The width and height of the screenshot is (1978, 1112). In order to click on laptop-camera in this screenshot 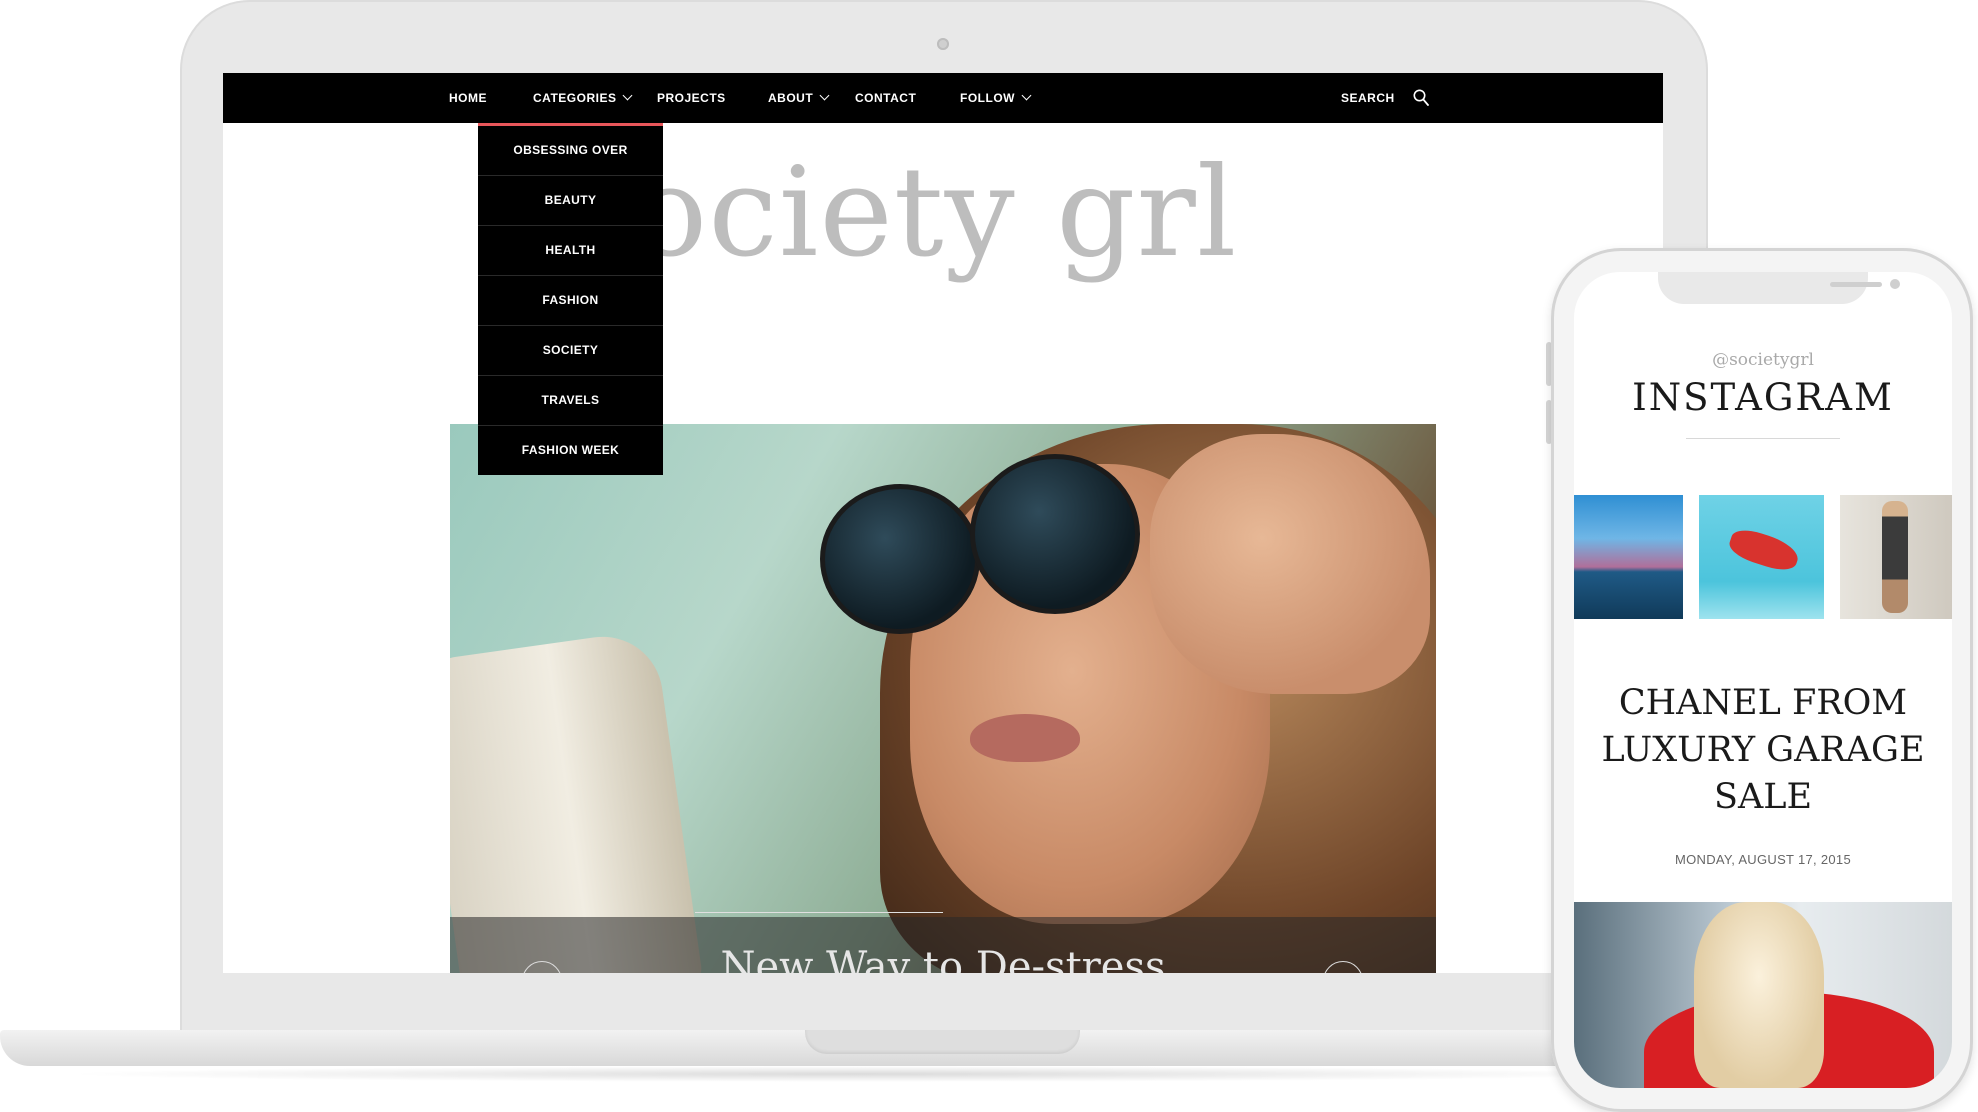, I will do `click(943, 44)`.